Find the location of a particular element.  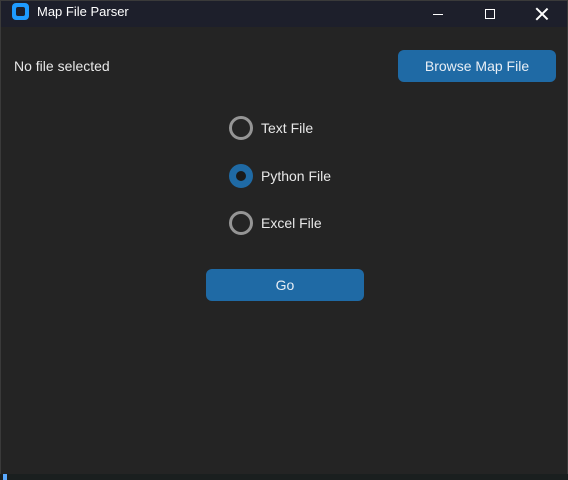

title-bar: Map File Parser is located at coordinates (284, 14).